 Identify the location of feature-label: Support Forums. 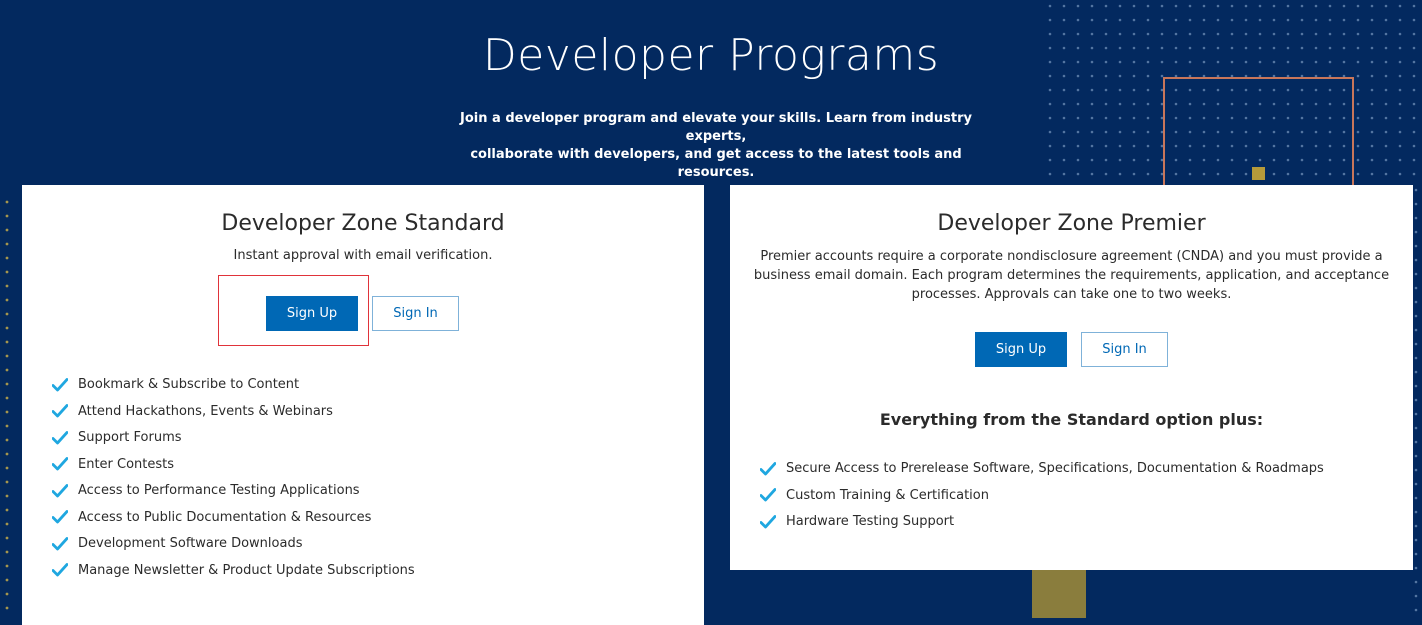
(130, 437).